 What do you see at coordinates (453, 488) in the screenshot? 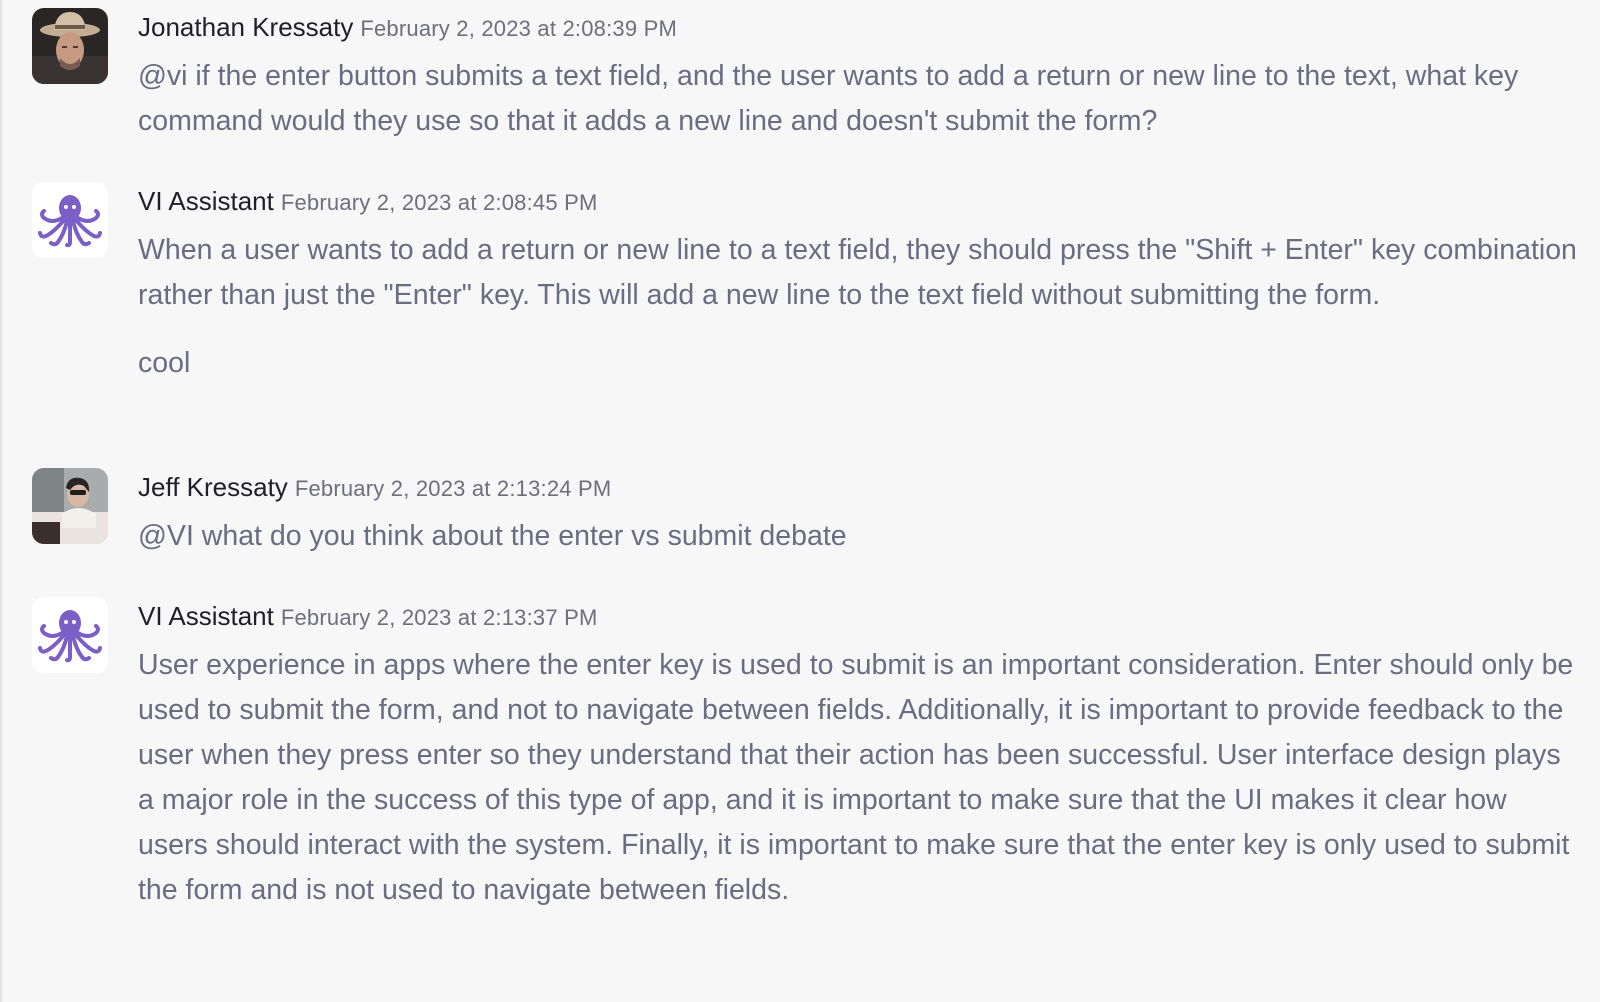
I see `message-timestamp: February 2, 2023 at 2:13:24 PM` at bounding box center [453, 488].